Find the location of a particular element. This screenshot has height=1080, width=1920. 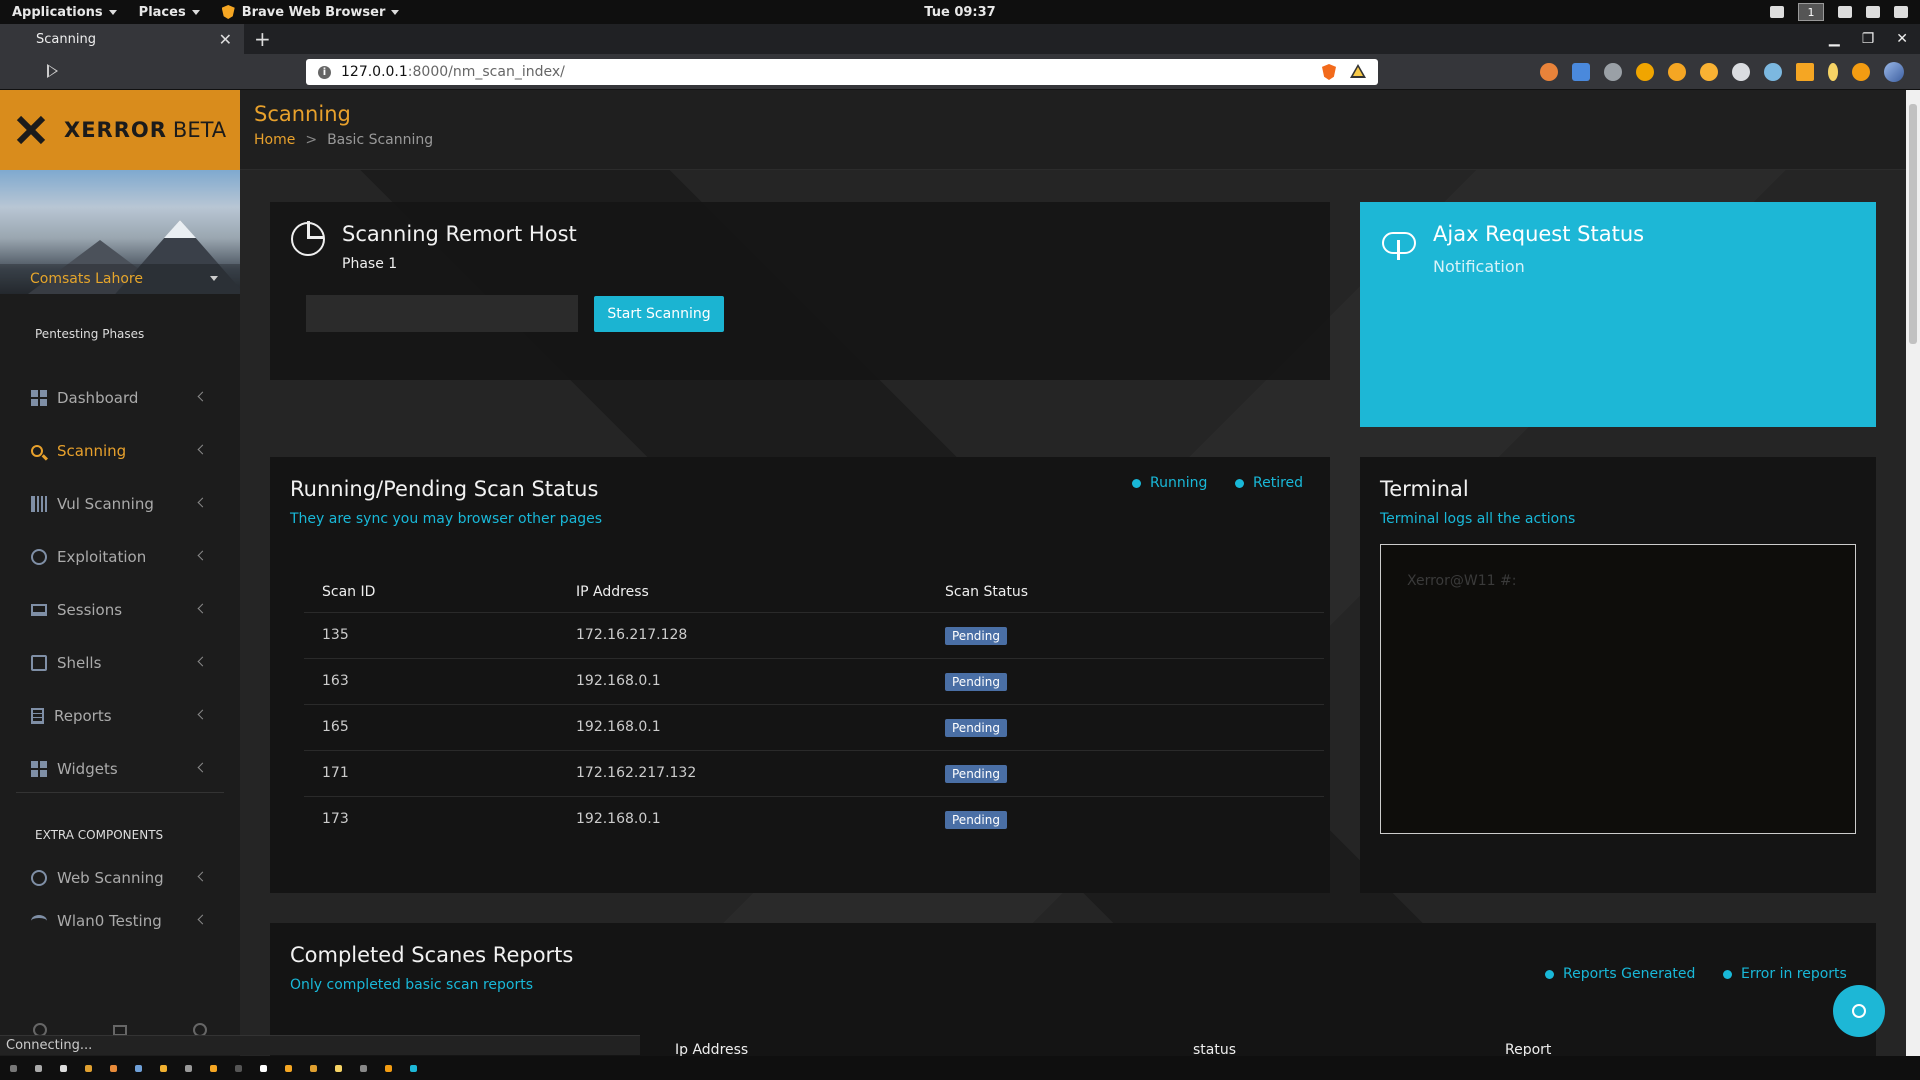

start-scanning-button: Start Scanning is located at coordinates (659, 314).